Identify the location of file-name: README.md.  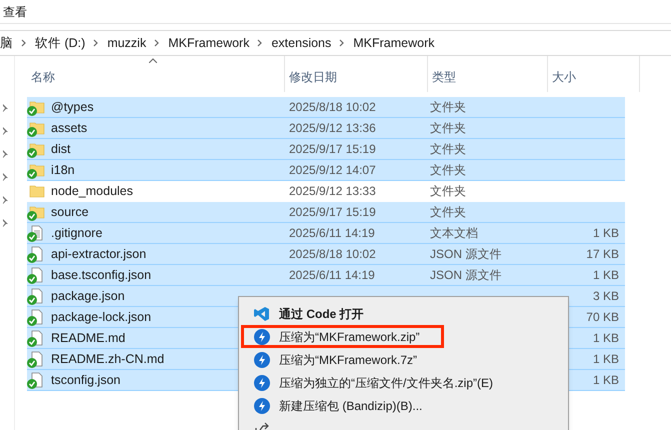
(88, 338).